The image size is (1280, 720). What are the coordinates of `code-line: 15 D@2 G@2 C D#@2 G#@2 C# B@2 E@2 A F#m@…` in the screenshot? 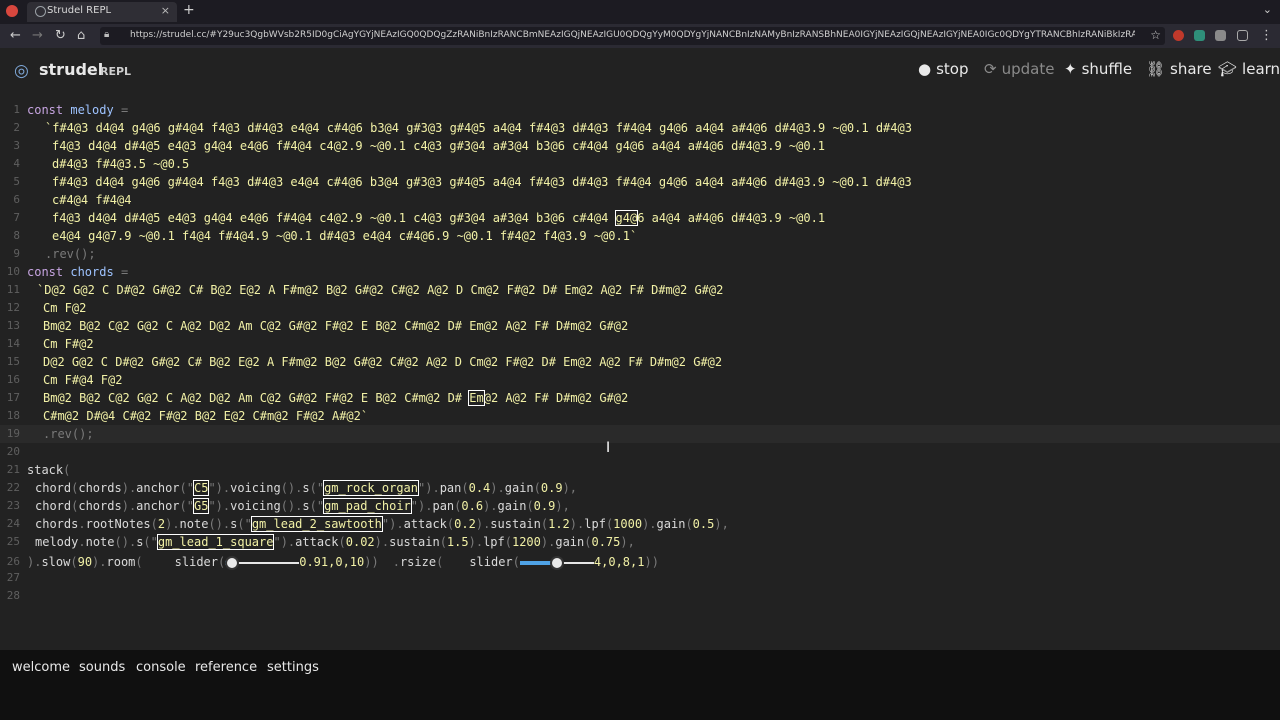 It's located at (640, 362).